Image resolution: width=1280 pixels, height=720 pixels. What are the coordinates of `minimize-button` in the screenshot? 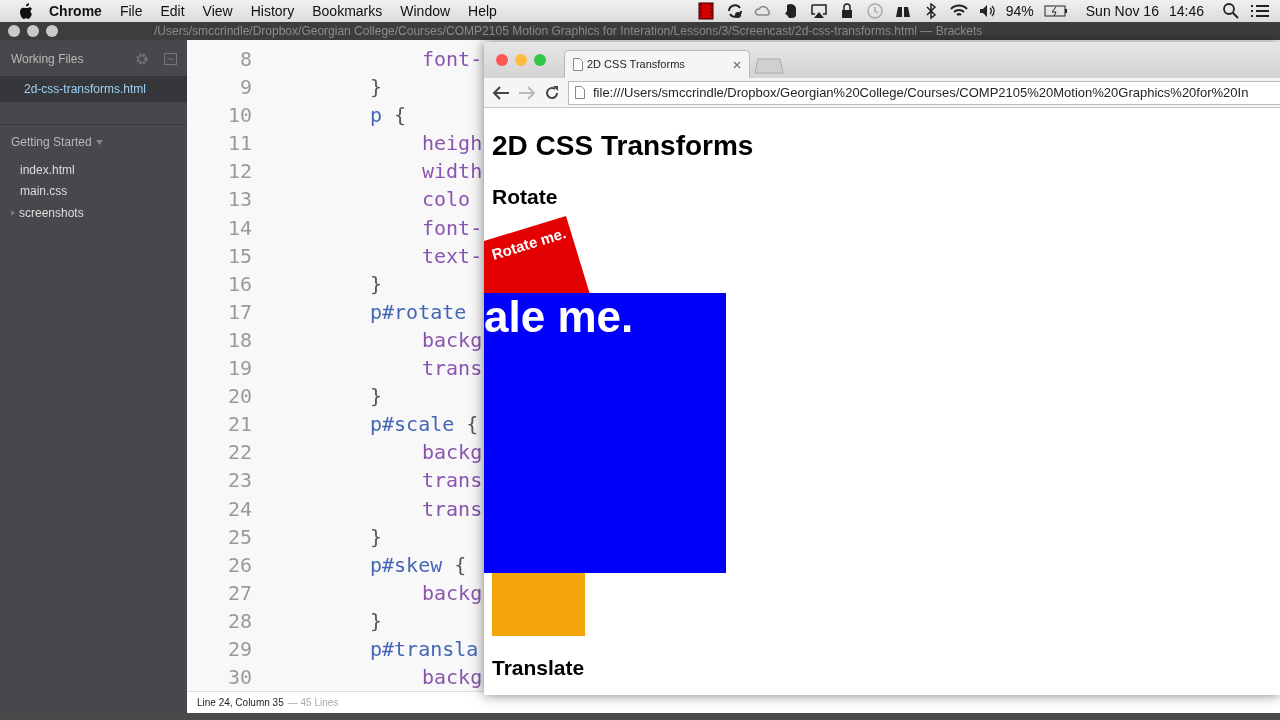 It's located at (33, 31).